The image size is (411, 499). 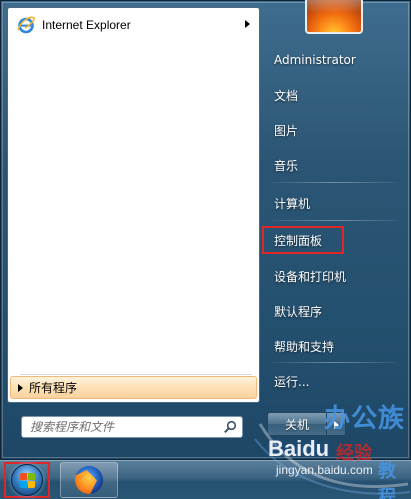 I want to click on windows-logo-icon, so click(x=28, y=481).